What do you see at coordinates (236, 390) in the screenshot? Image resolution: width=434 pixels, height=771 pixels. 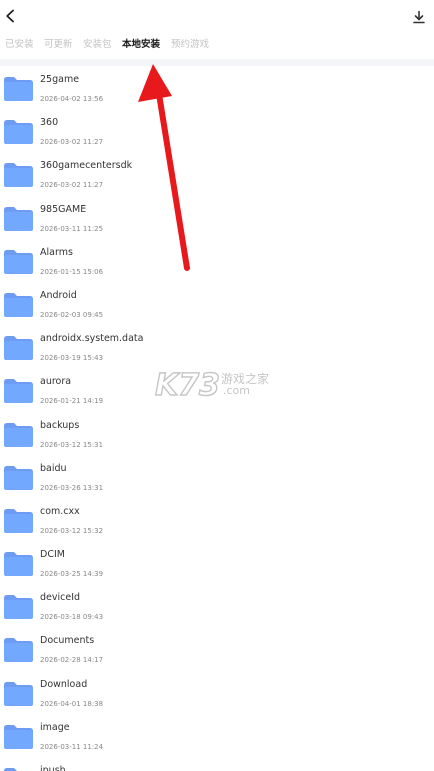 I see `watermark-domain: .com` at bounding box center [236, 390].